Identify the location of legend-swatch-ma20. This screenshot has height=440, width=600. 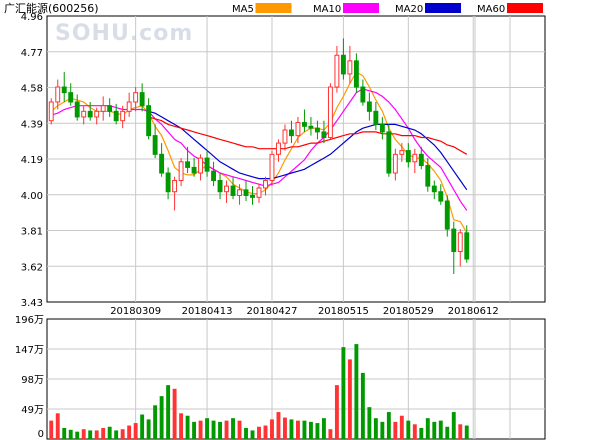
(443, 8).